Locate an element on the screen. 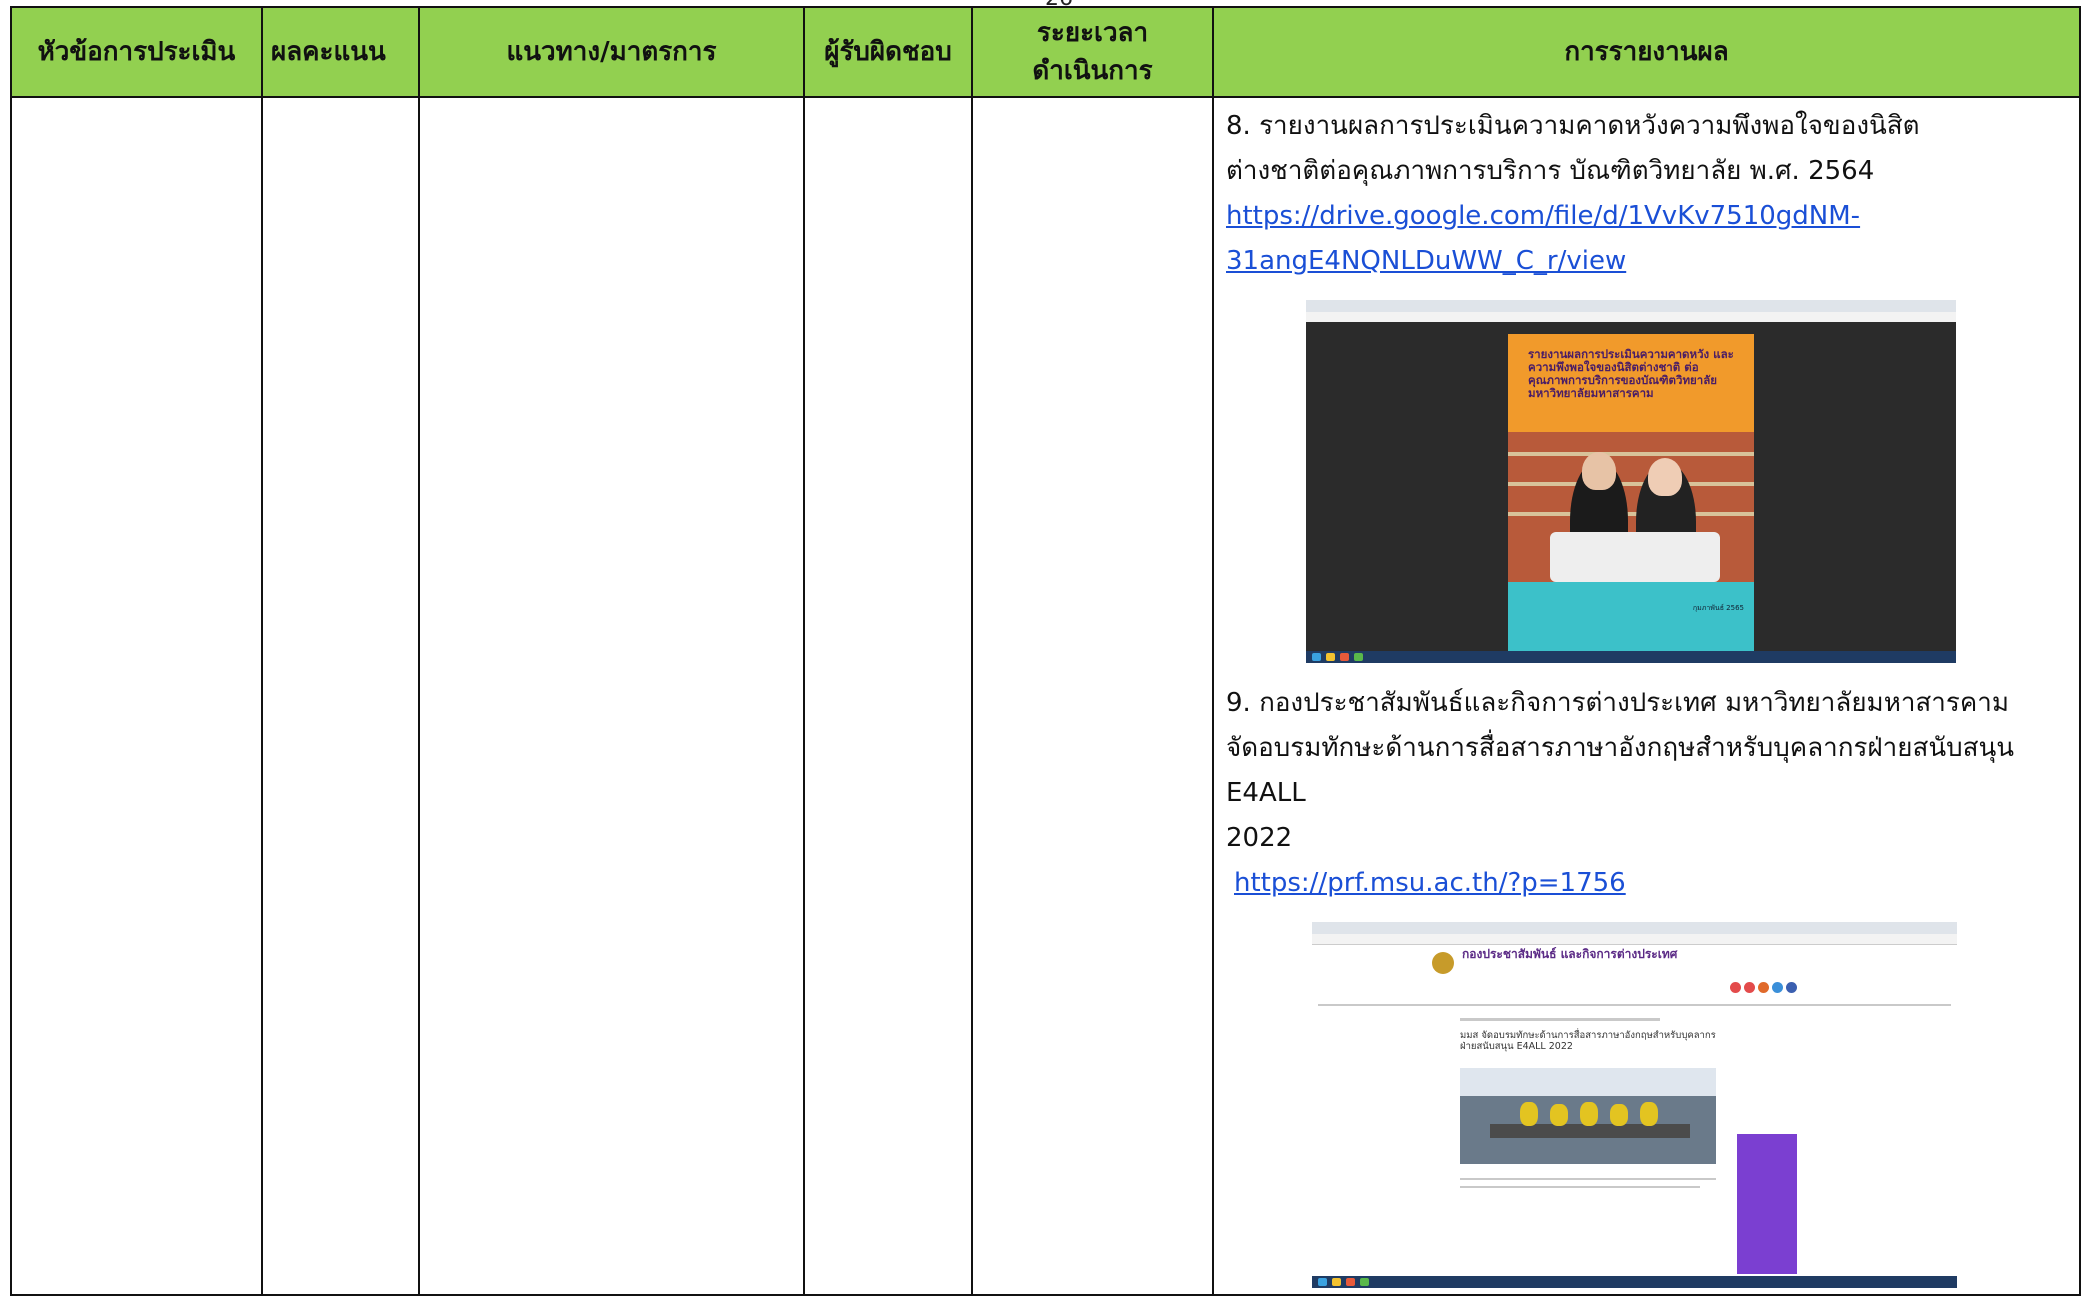 The height and width of the screenshot is (1296, 2085). item9-link: https://prf.msu.ac.th/?p=1756 is located at coordinates (1430, 883).